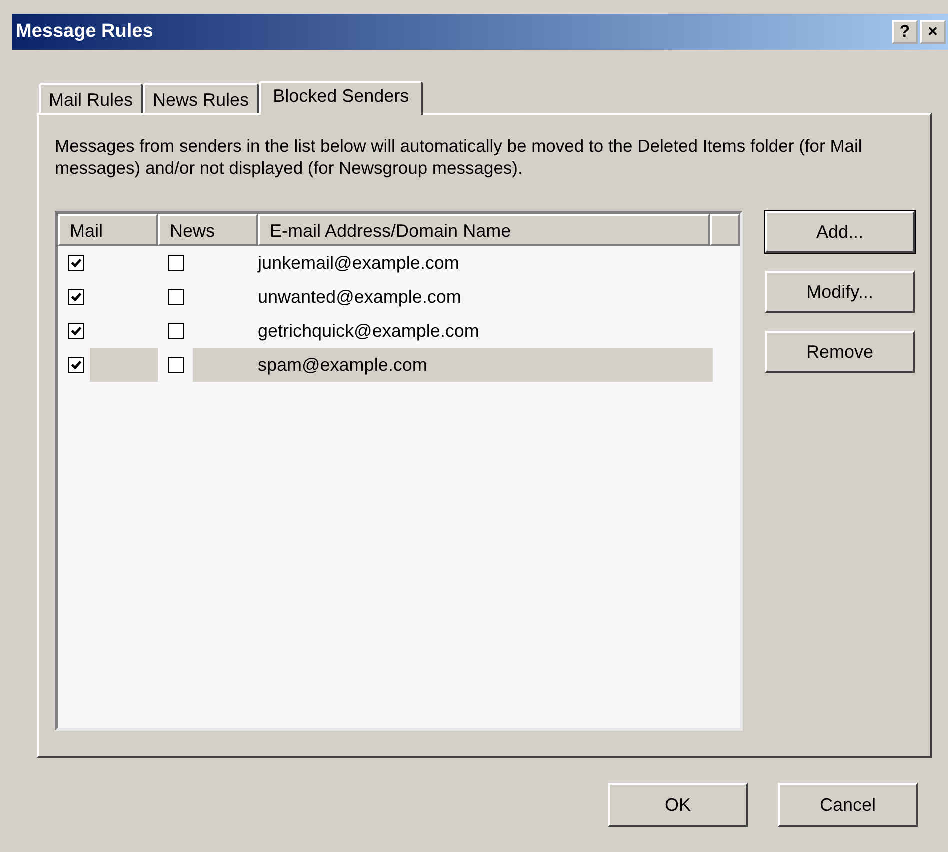 This screenshot has width=948, height=852. What do you see at coordinates (208, 230) in the screenshot?
I see `column-header: News` at bounding box center [208, 230].